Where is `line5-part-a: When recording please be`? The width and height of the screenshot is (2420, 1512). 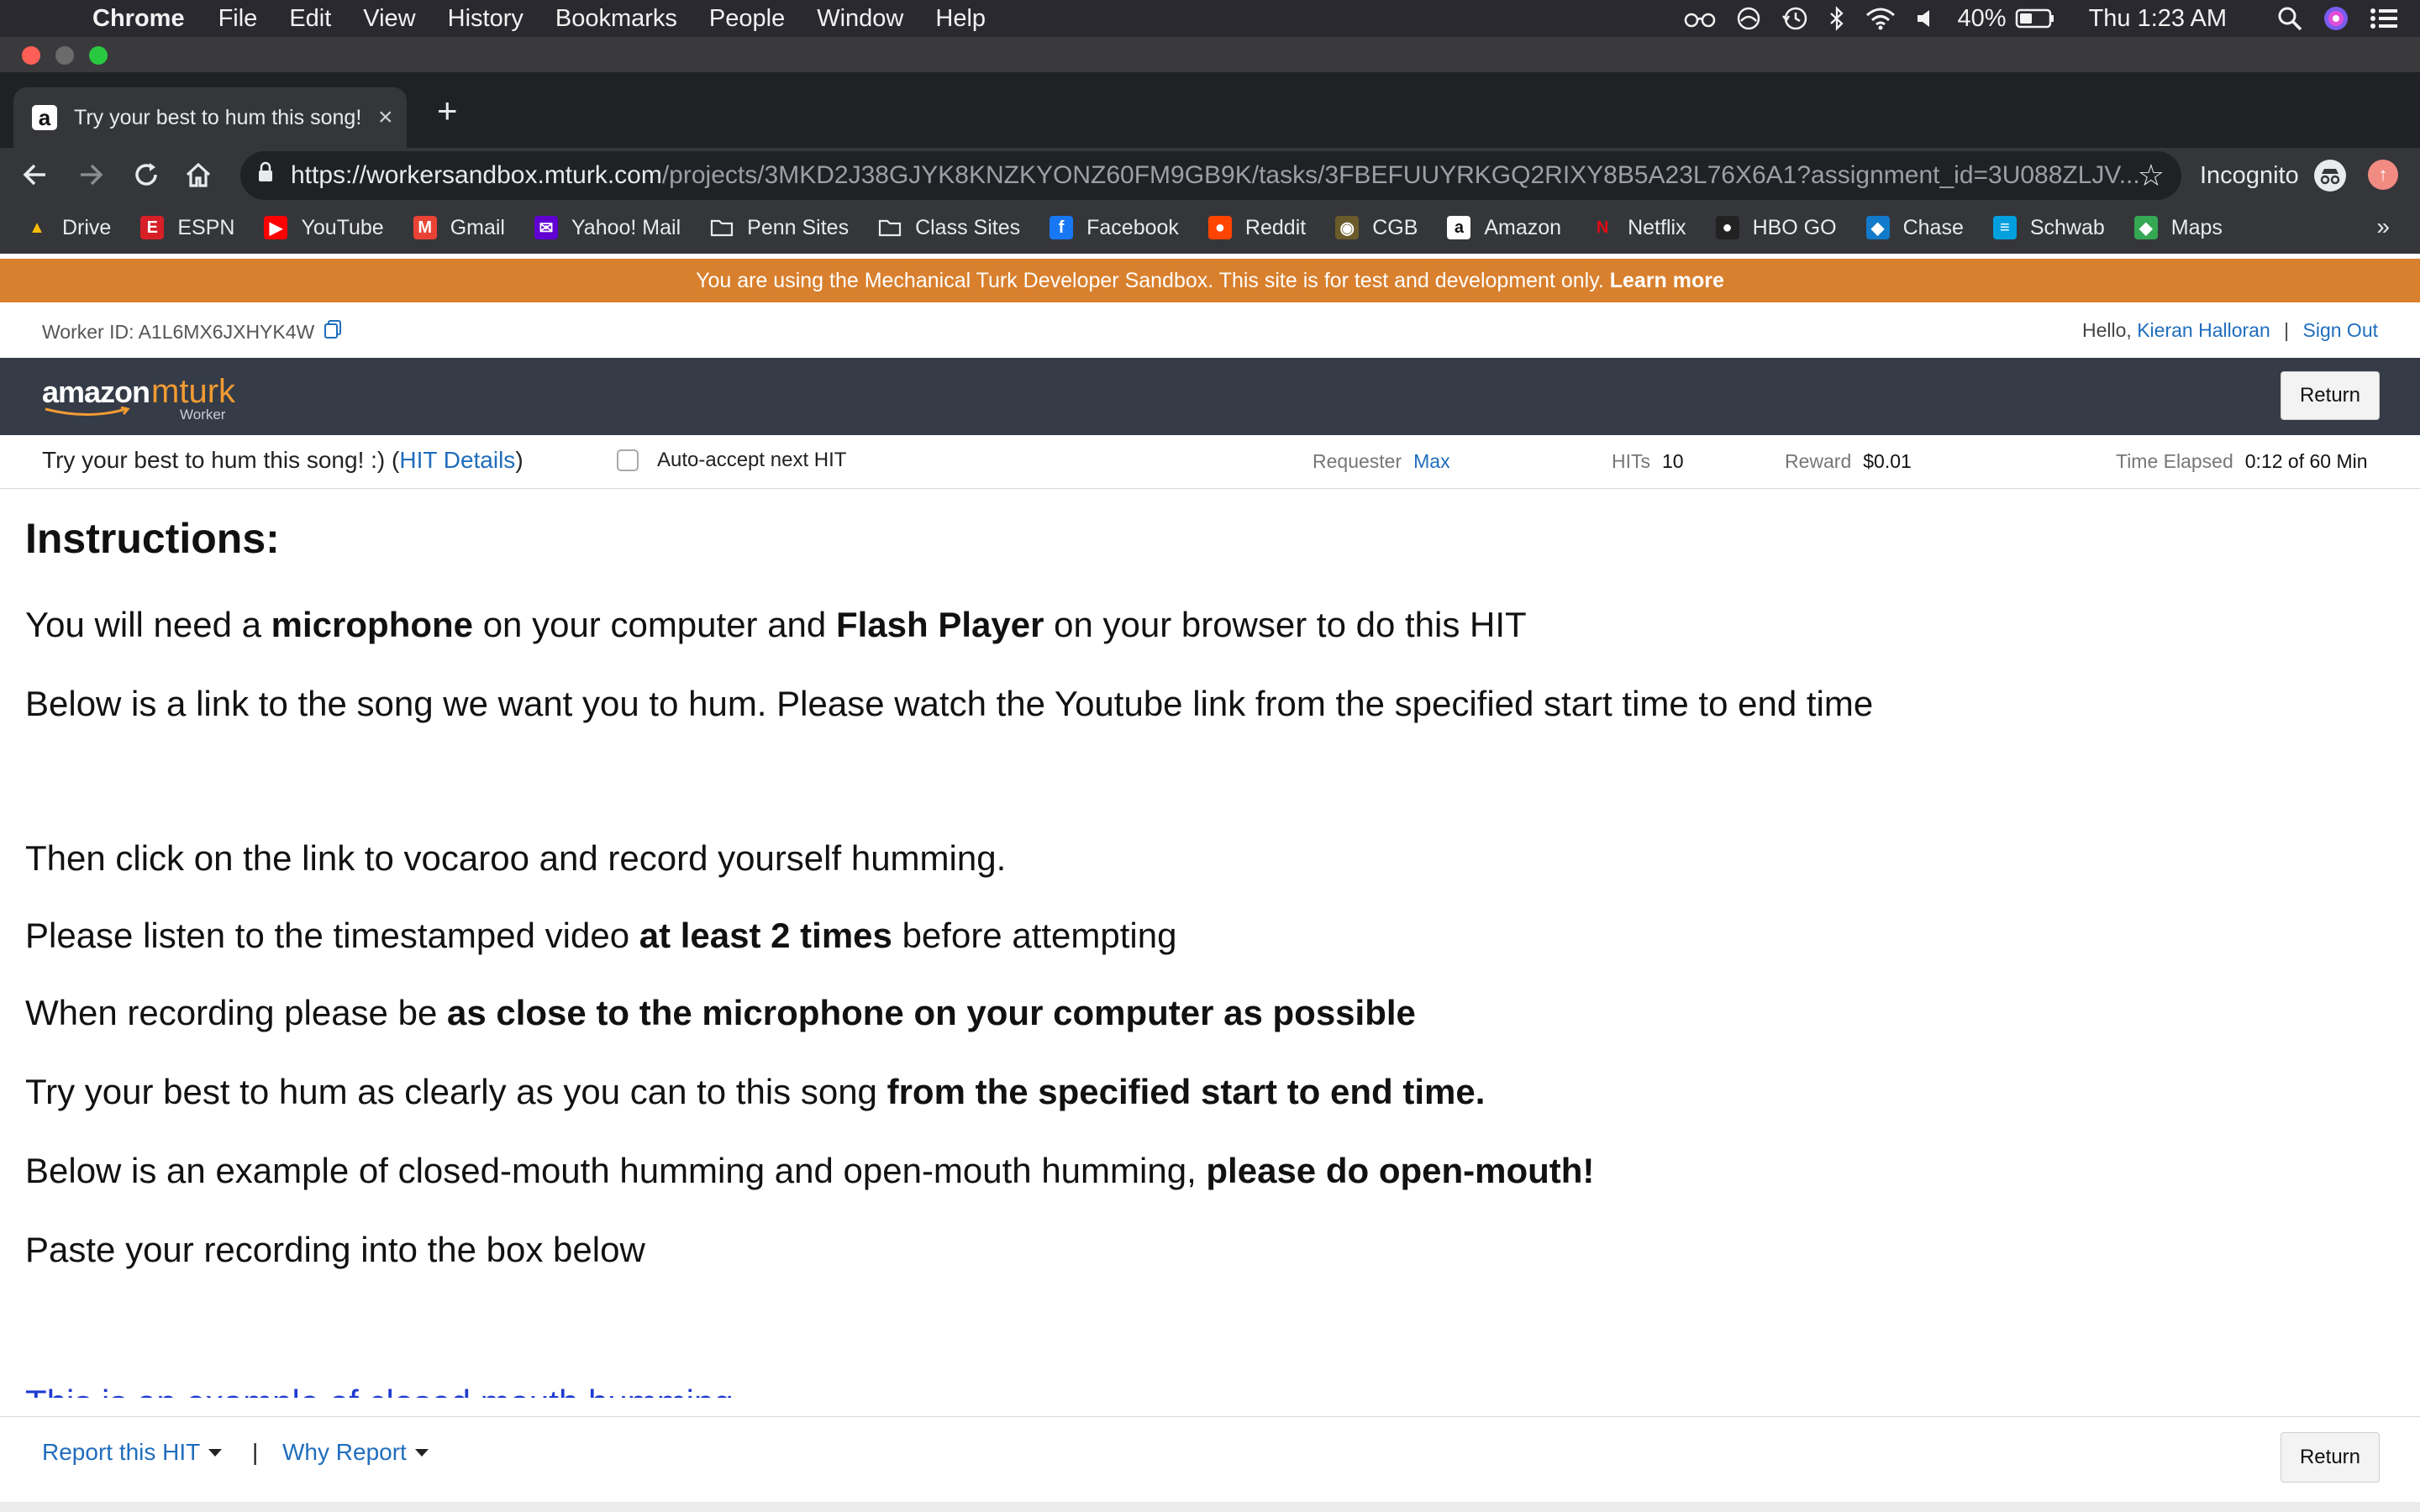
line5-part-a: When recording please be is located at coordinates (236, 1012).